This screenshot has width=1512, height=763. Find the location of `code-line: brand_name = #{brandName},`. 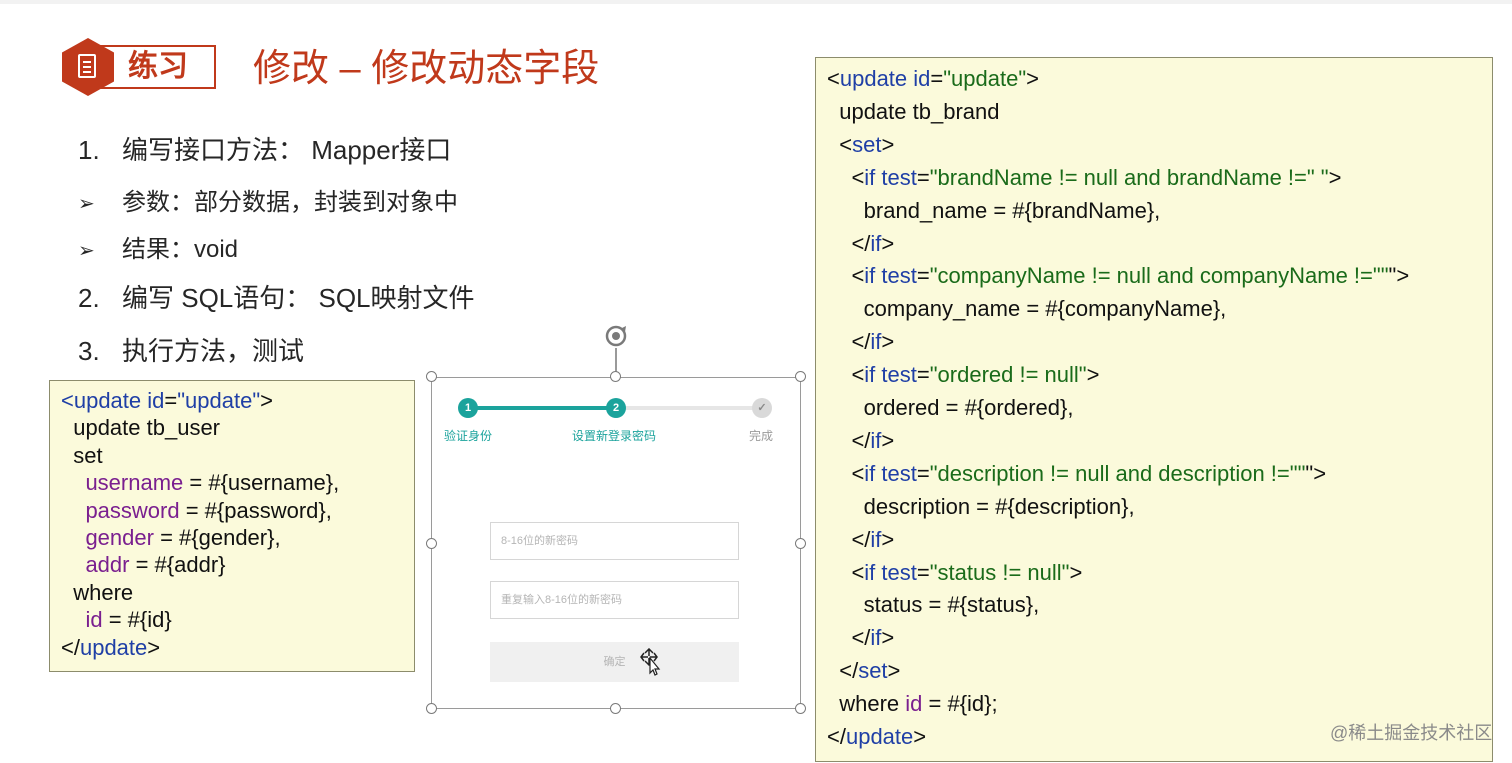

code-line: brand_name = #{brandName}, is located at coordinates (994, 210).